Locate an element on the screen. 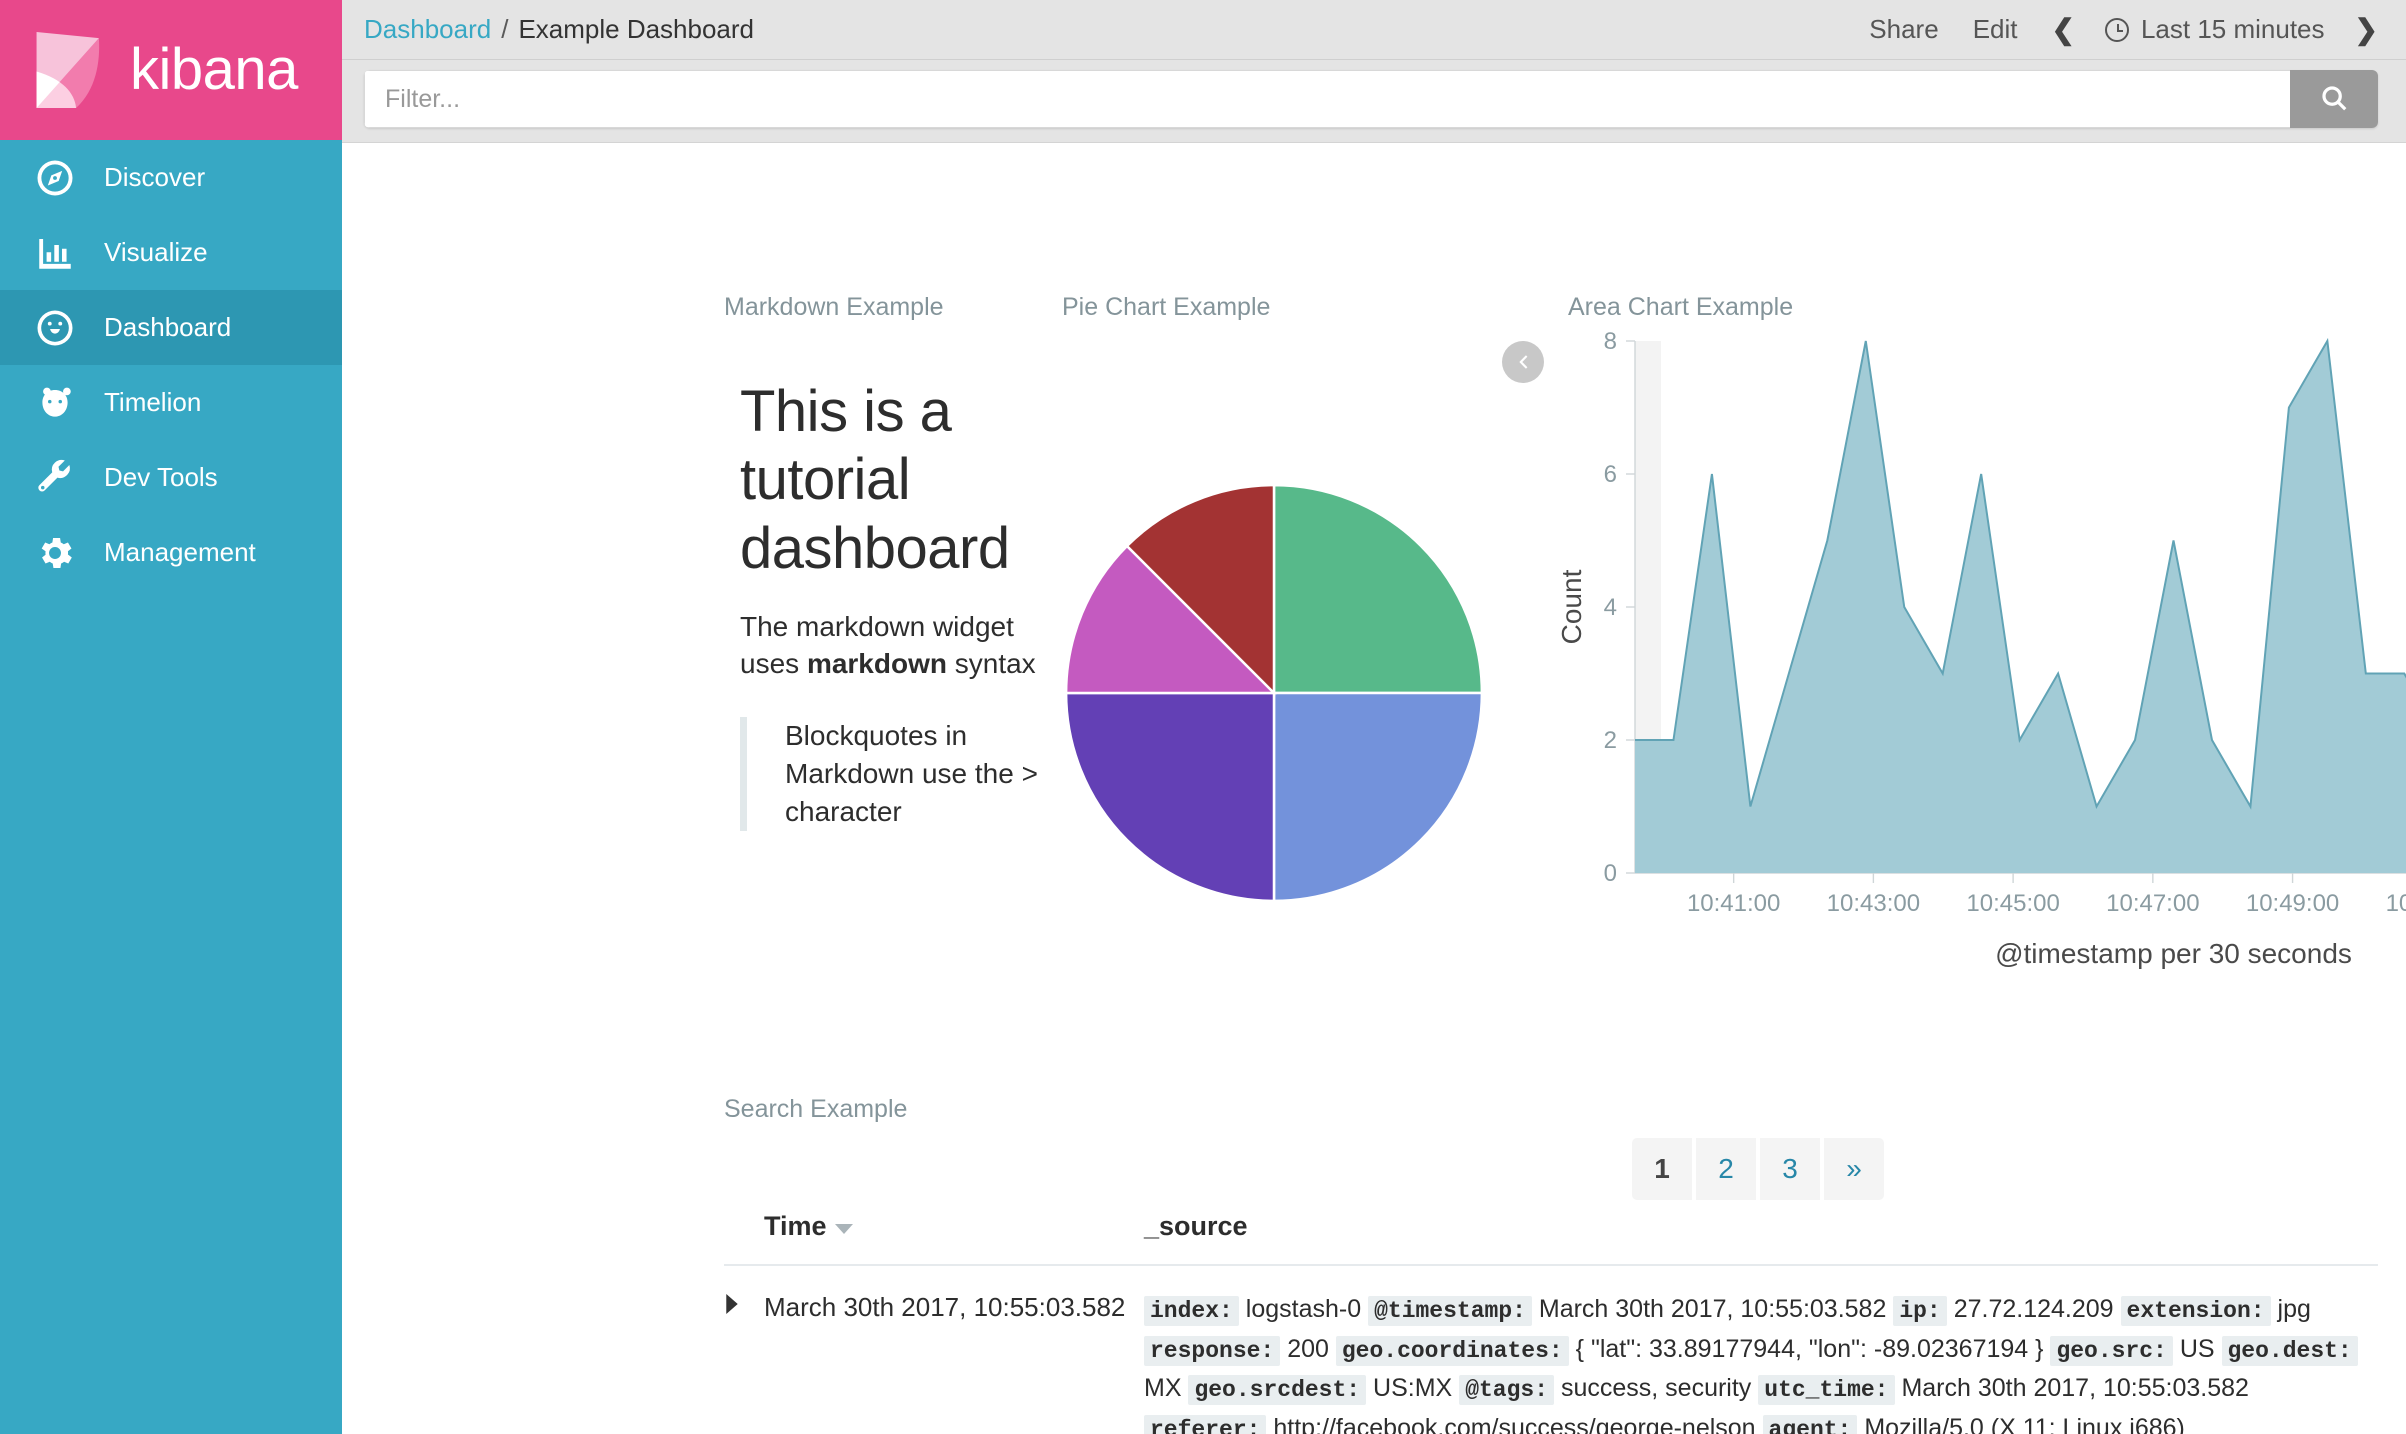 The image size is (2406, 1434). time-picker-group: ❮ Last 15 minutes ❯ is located at coordinates (2215, 29).